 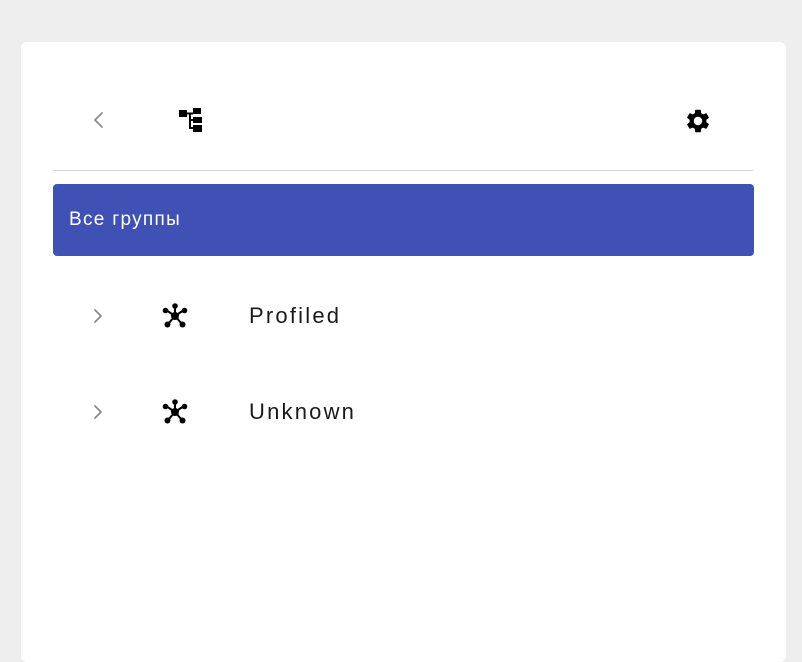 I want to click on back-button, so click(x=99, y=120).